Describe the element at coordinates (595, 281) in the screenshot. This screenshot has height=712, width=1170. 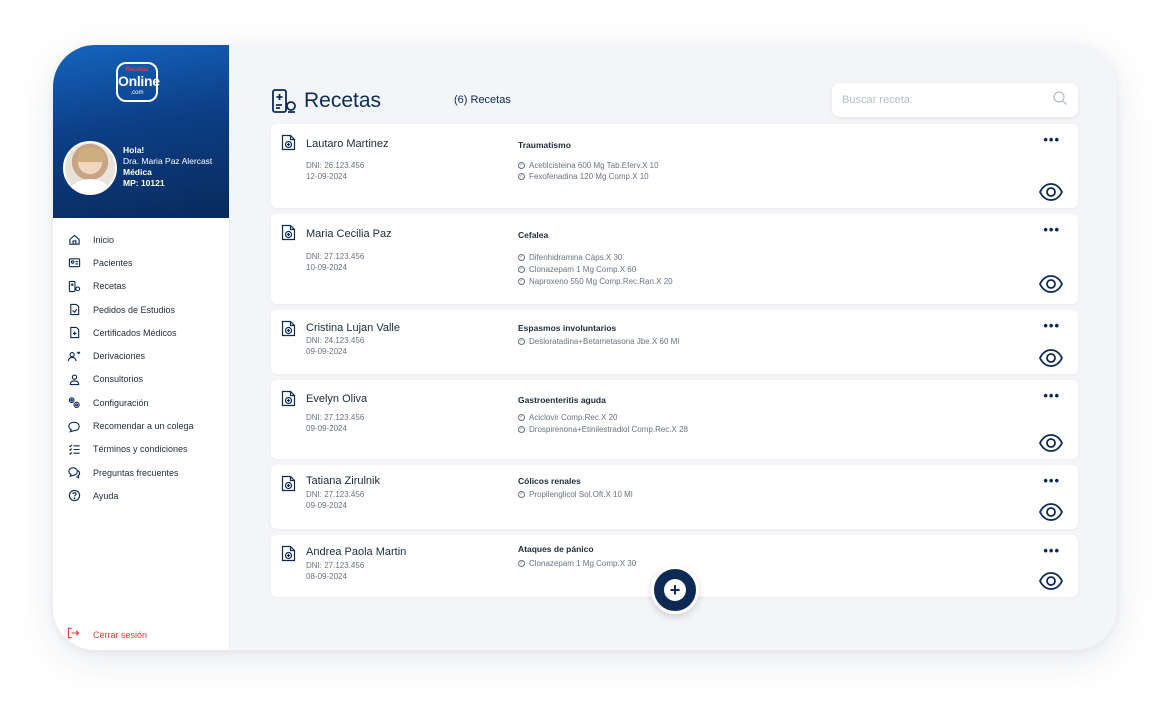
I see `medication-item: ✓ Naproxeno 550 Mg Comp.Rec.Ran.X 20` at that location.